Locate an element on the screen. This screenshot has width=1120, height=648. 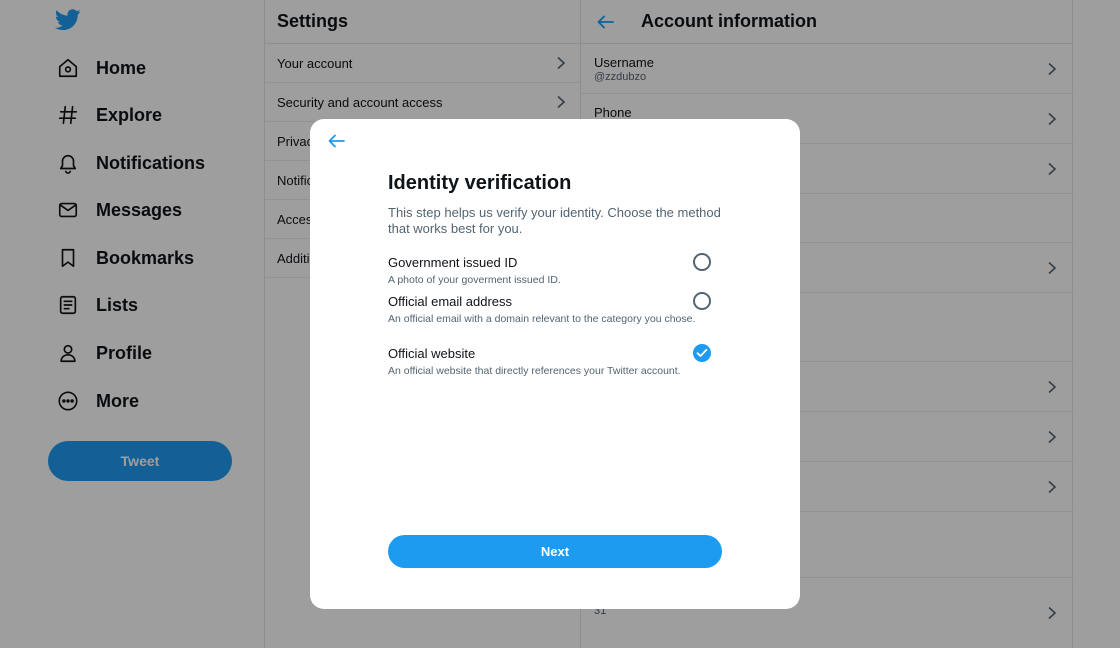
dialog-title: Identity verification is located at coordinates (480, 183).